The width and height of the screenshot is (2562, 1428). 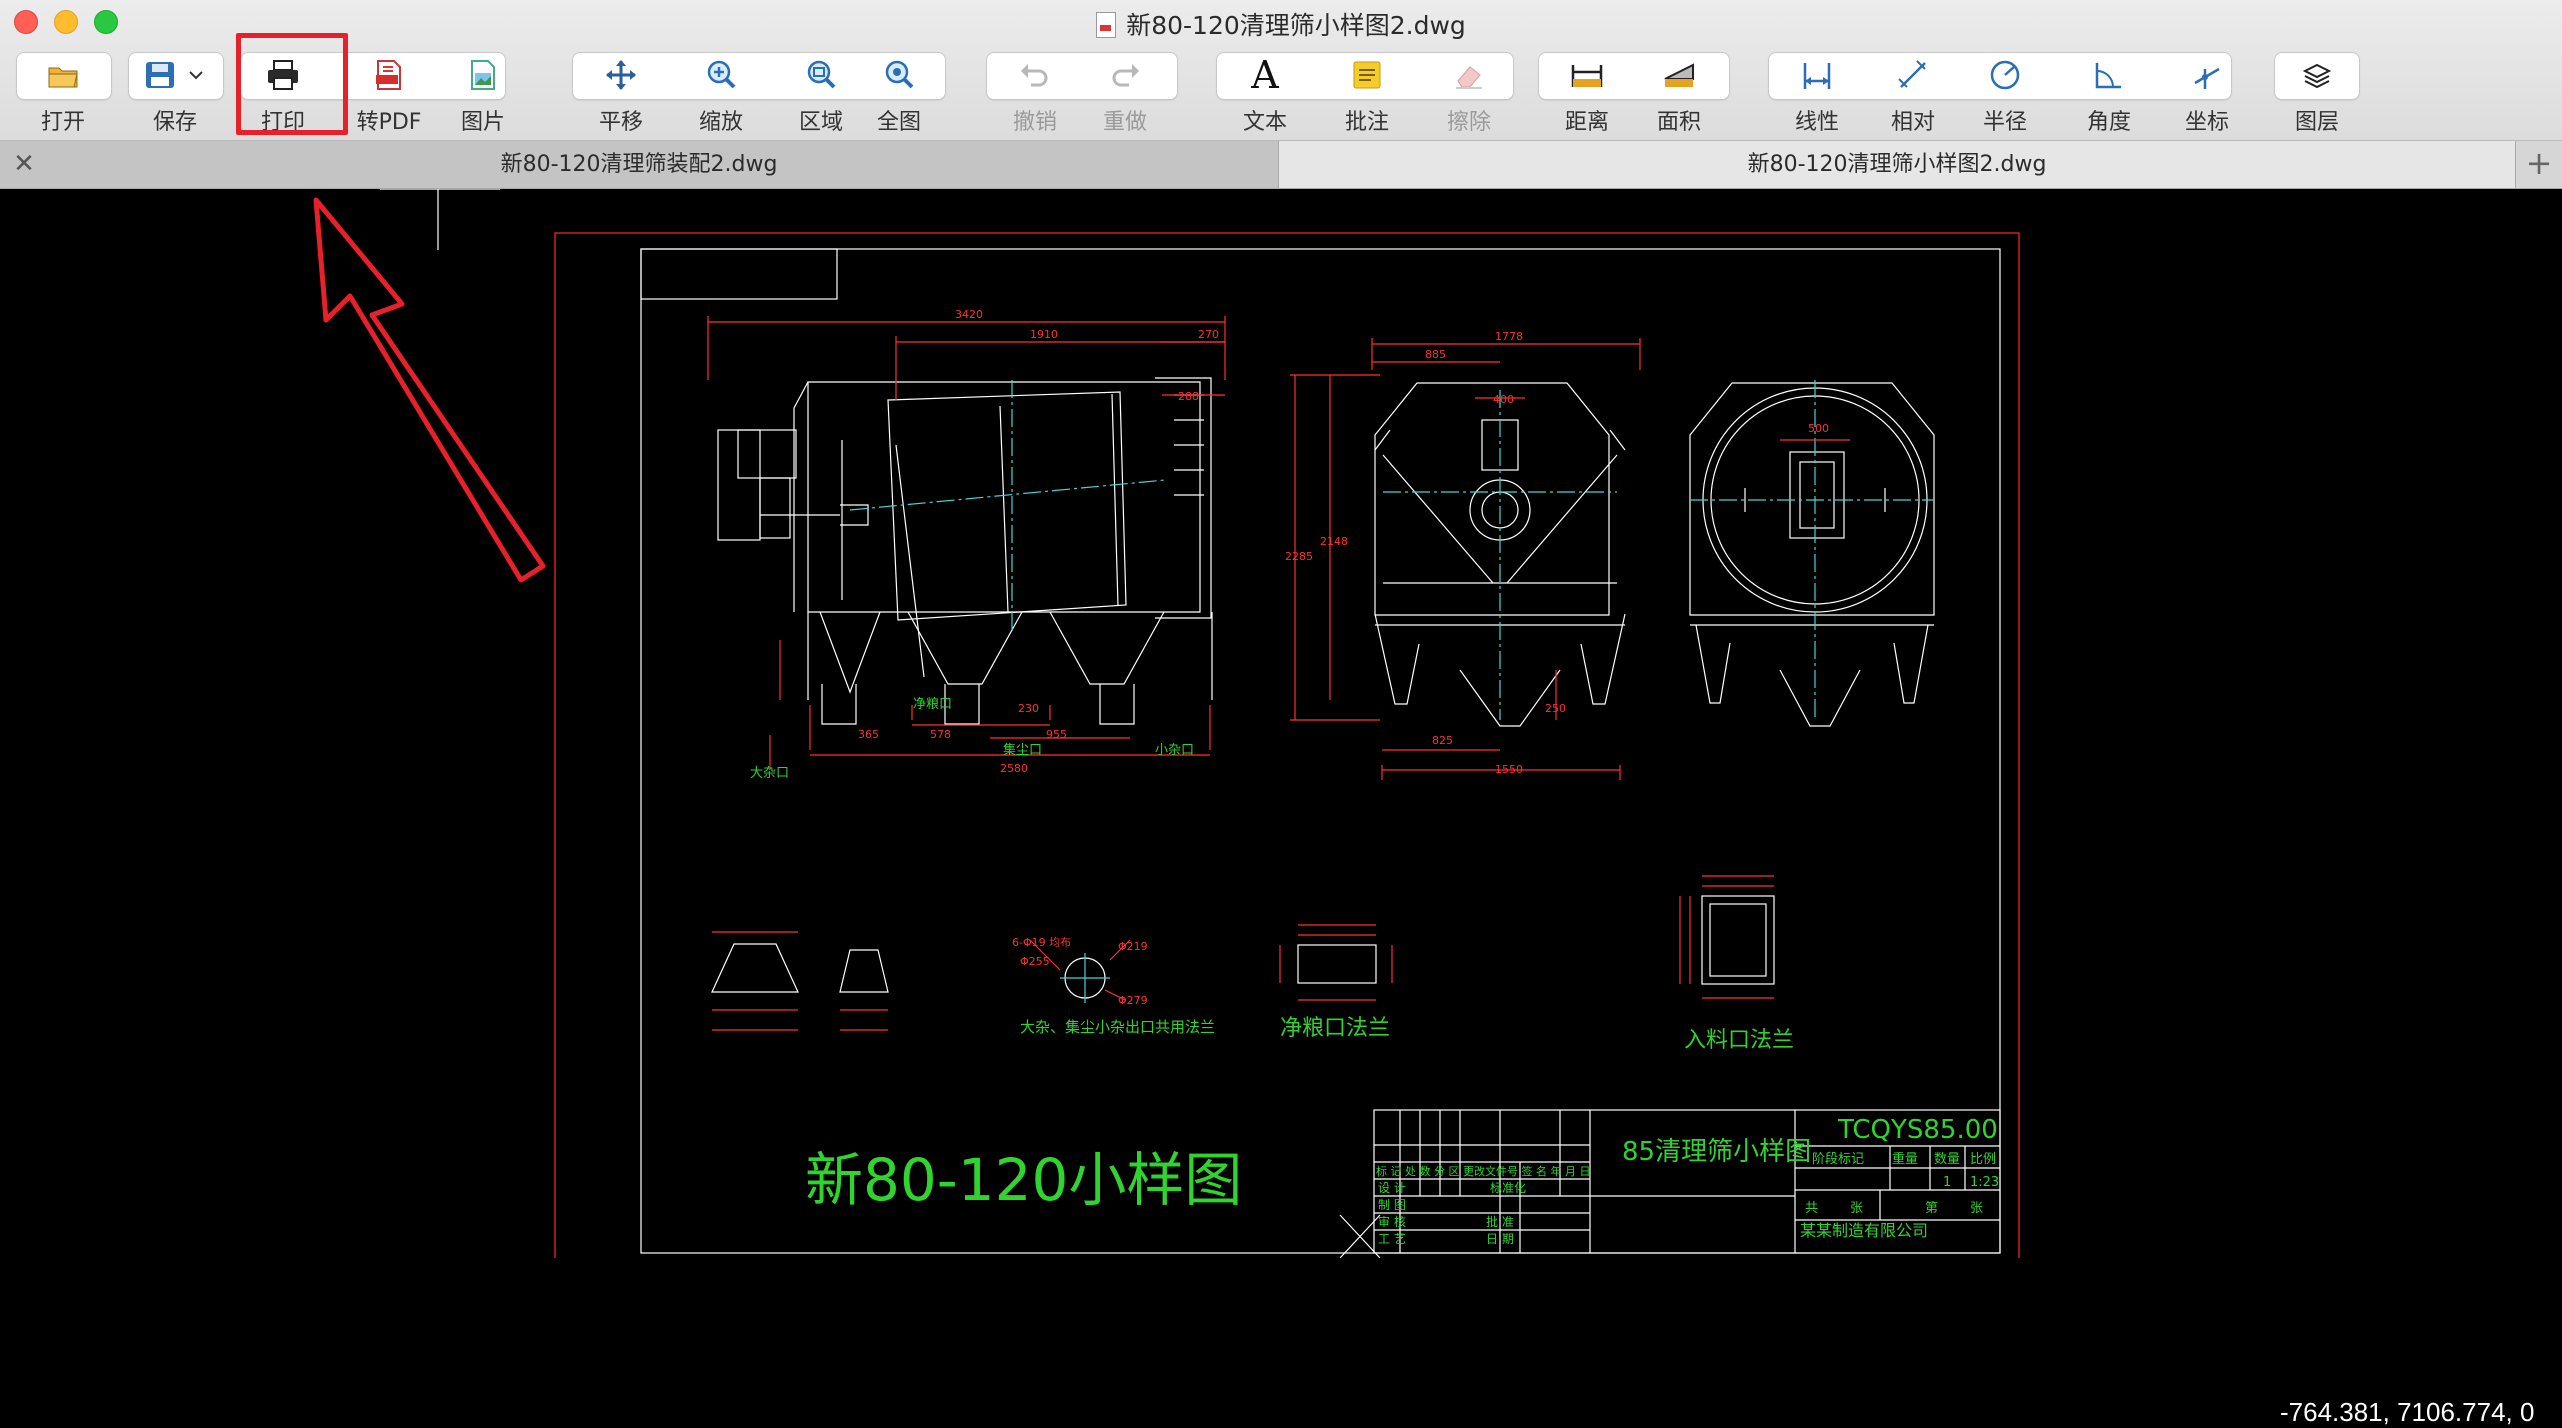 What do you see at coordinates (389, 75) in the screenshot?
I see `pdf-icon` at bounding box center [389, 75].